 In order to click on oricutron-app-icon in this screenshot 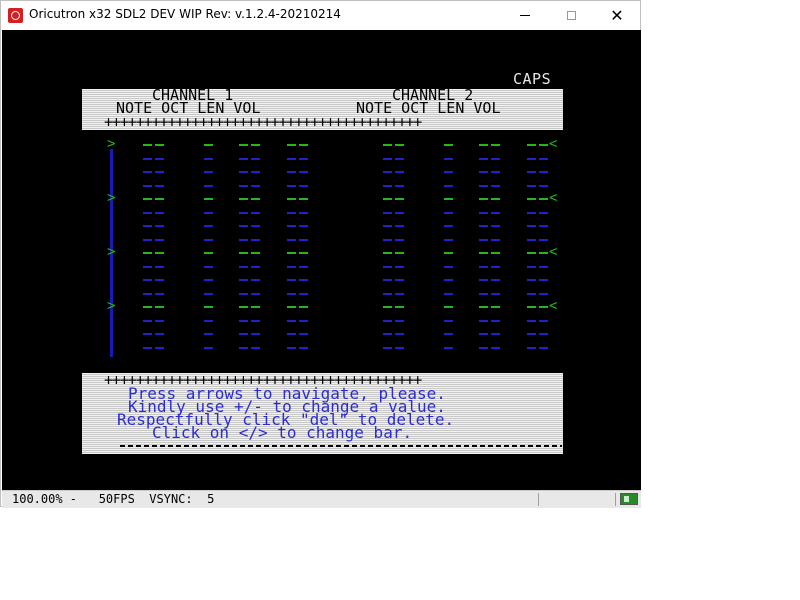, I will do `click(15, 15)`.